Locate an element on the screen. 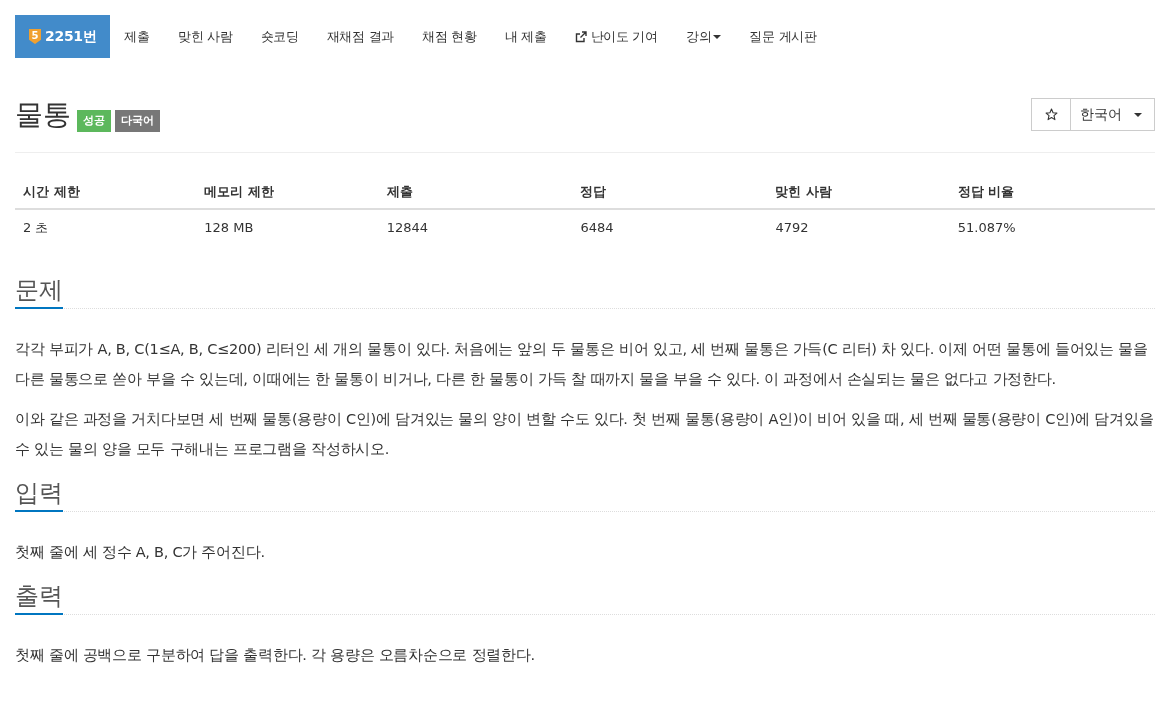 The width and height of the screenshot is (1166, 702). table-cell: 51.087% is located at coordinates (1052, 227).